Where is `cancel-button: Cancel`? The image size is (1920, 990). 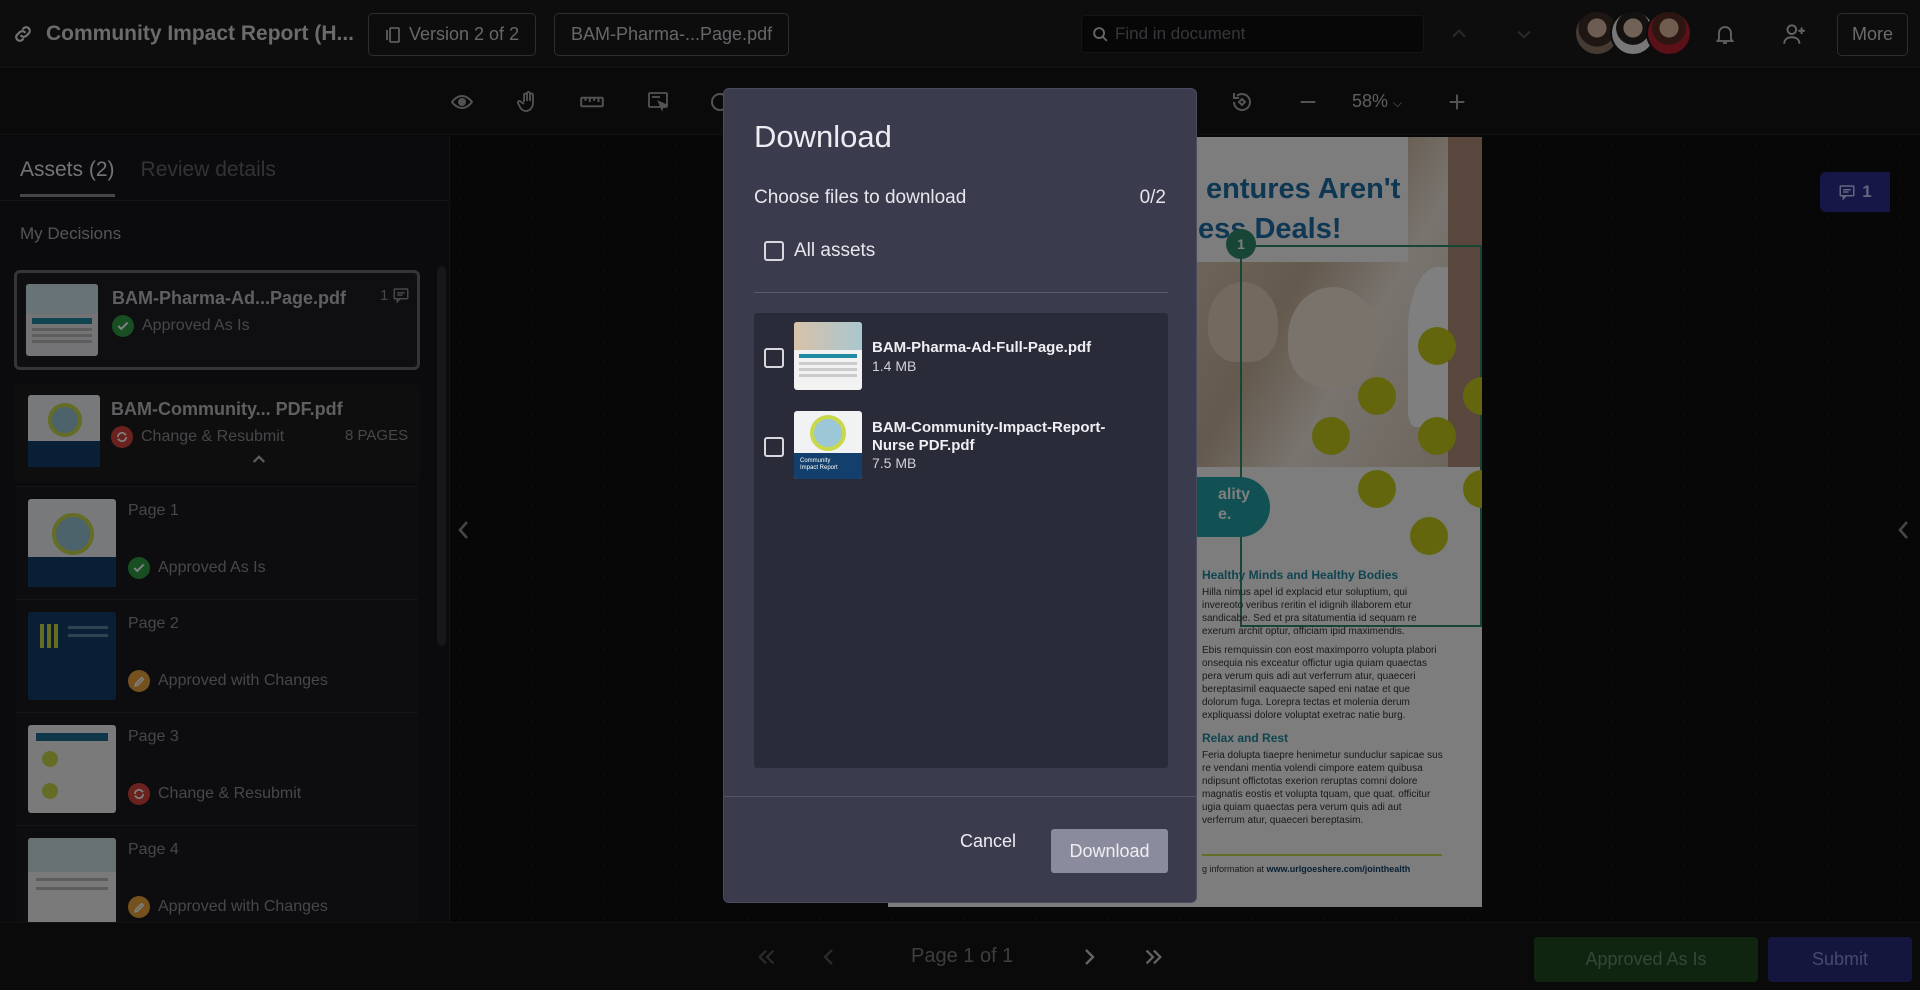
cancel-button: Cancel is located at coordinates (988, 841).